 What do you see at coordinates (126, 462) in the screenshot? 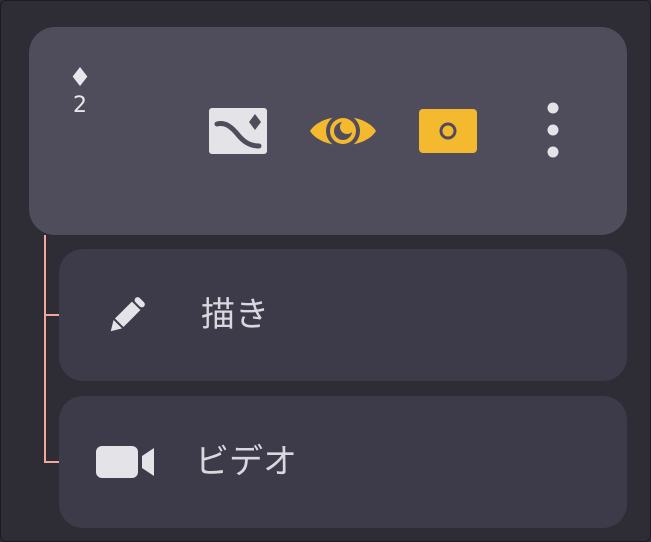
I see `video-camera-icon` at bounding box center [126, 462].